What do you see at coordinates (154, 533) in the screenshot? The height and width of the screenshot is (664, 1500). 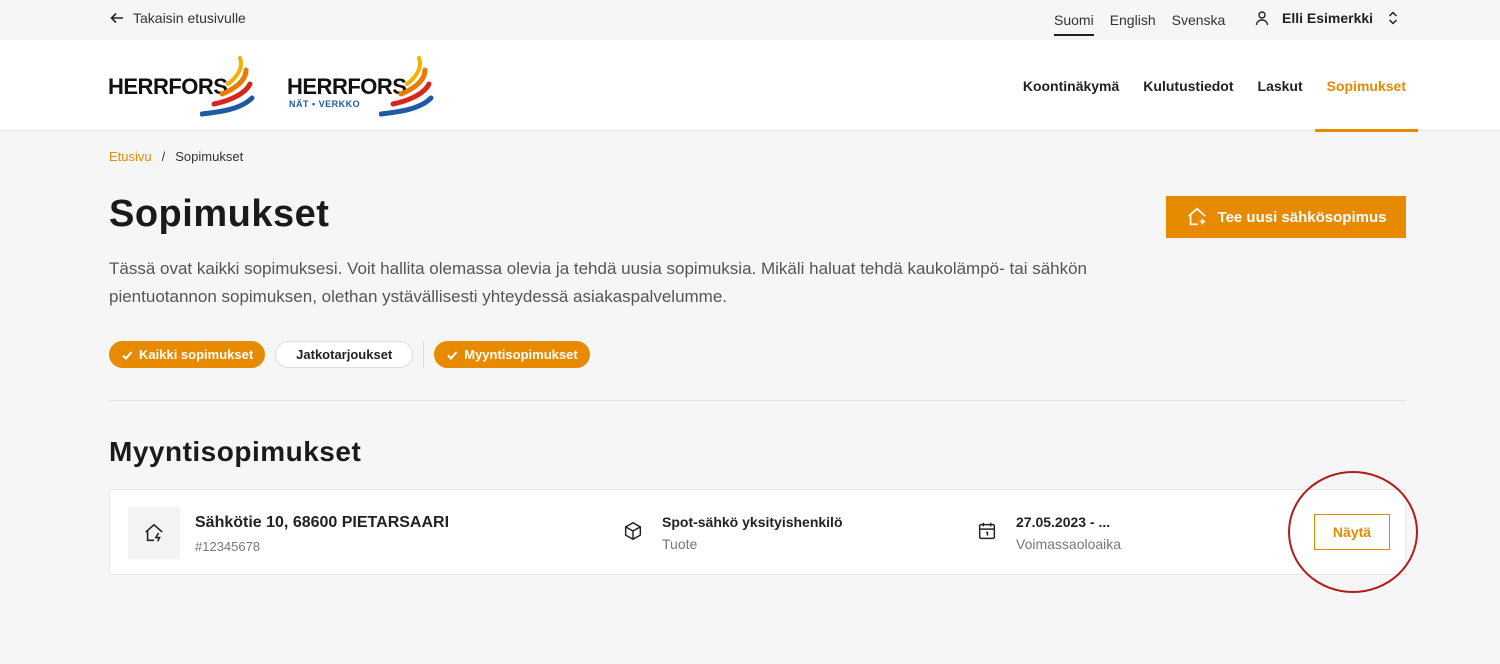 I see `house-energy-icon` at bounding box center [154, 533].